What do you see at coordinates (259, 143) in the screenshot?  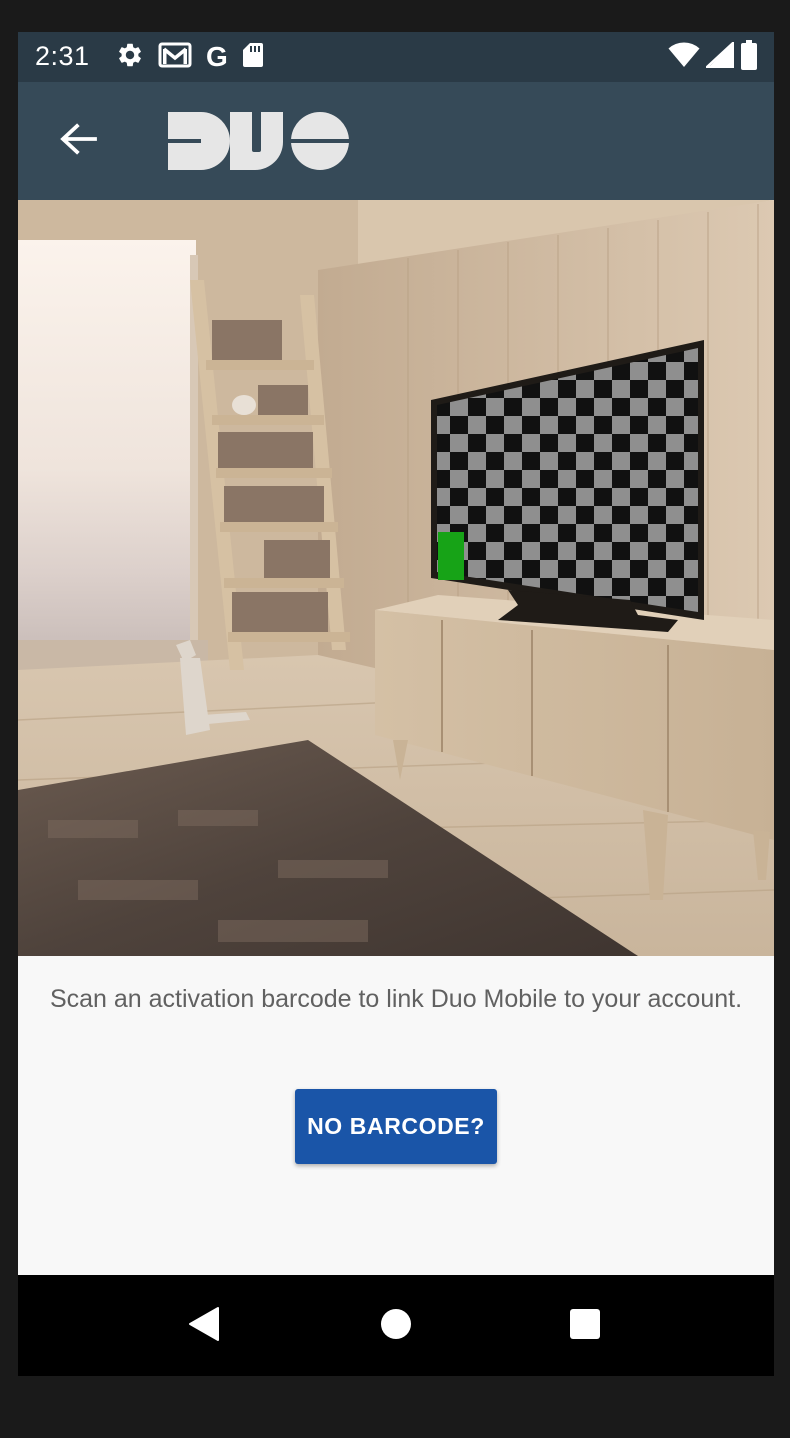 I see `duo-logo` at bounding box center [259, 143].